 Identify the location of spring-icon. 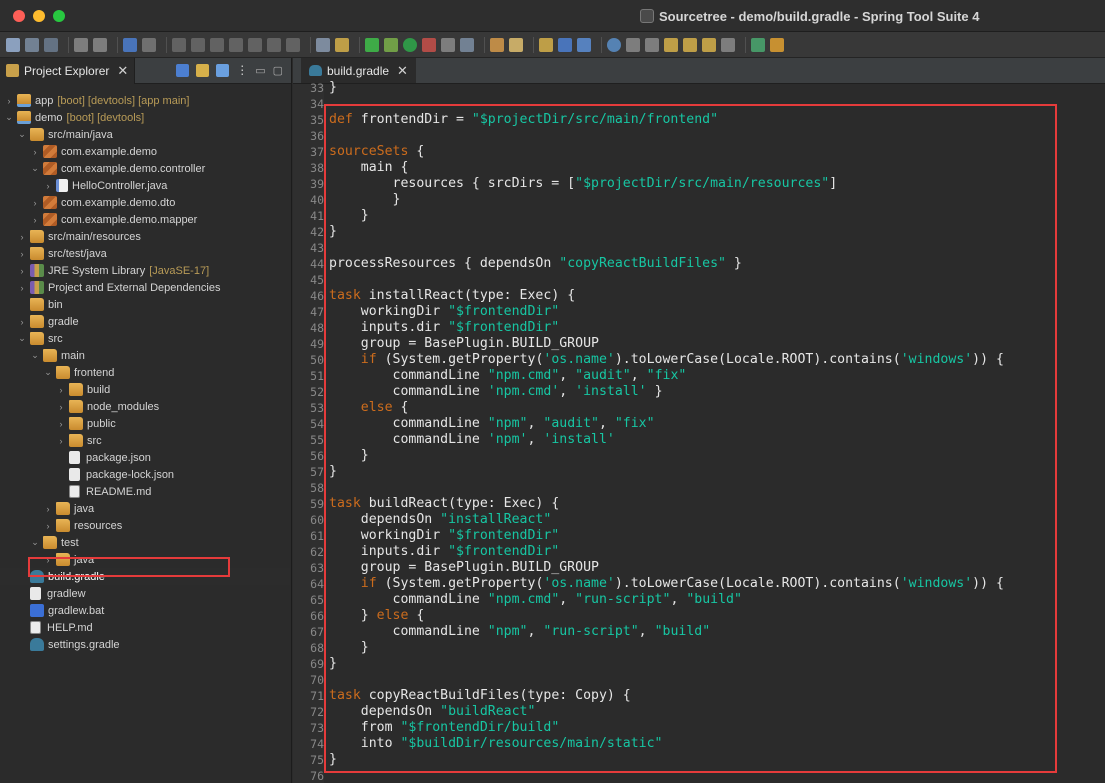
(777, 44).